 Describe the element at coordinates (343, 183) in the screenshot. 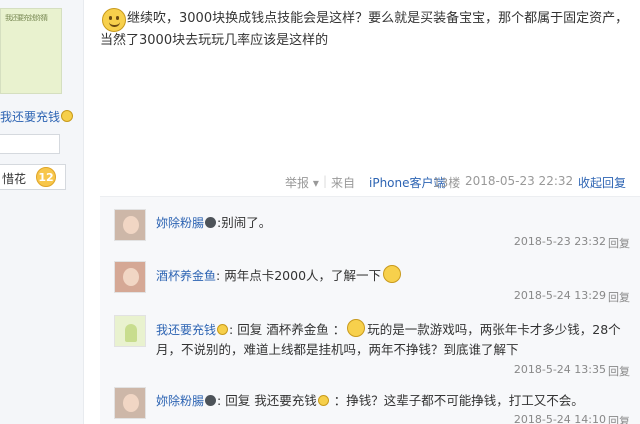

I see `meta-from: 来自` at that location.